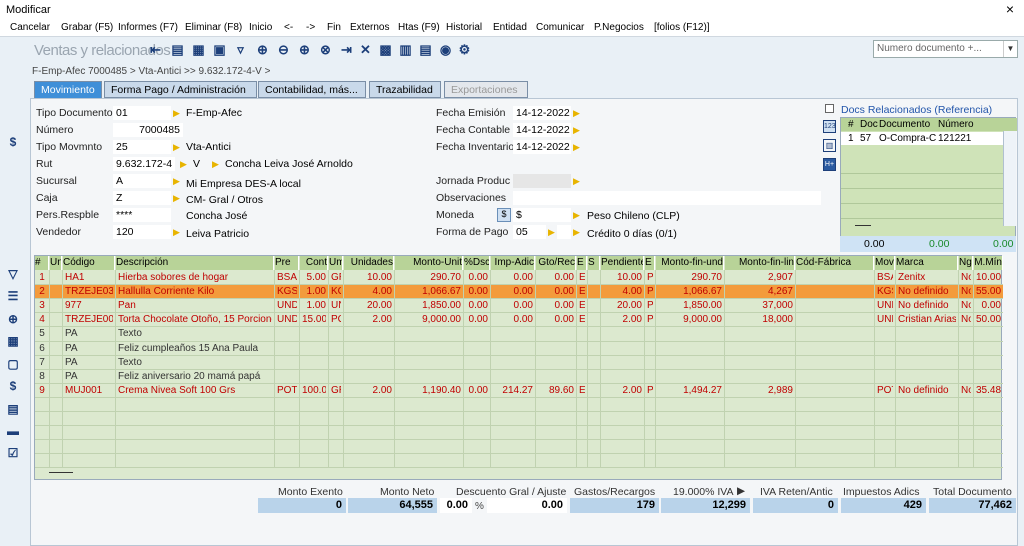 Image resolution: width=1024 pixels, height=546 pixels. What do you see at coordinates (740, 491) in the screenshot?
I see `iva-lookup-icon` at bounding box center [740, 491].